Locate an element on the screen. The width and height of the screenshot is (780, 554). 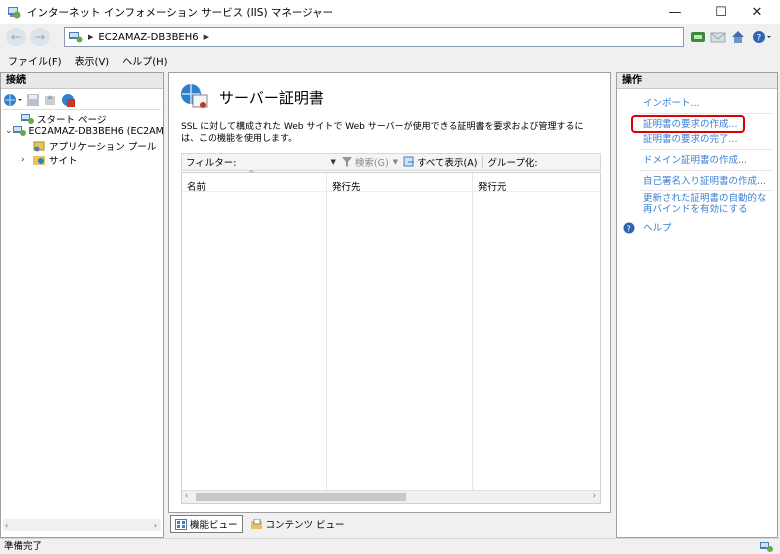
funnel-icon is located at coordinates (346, 162).